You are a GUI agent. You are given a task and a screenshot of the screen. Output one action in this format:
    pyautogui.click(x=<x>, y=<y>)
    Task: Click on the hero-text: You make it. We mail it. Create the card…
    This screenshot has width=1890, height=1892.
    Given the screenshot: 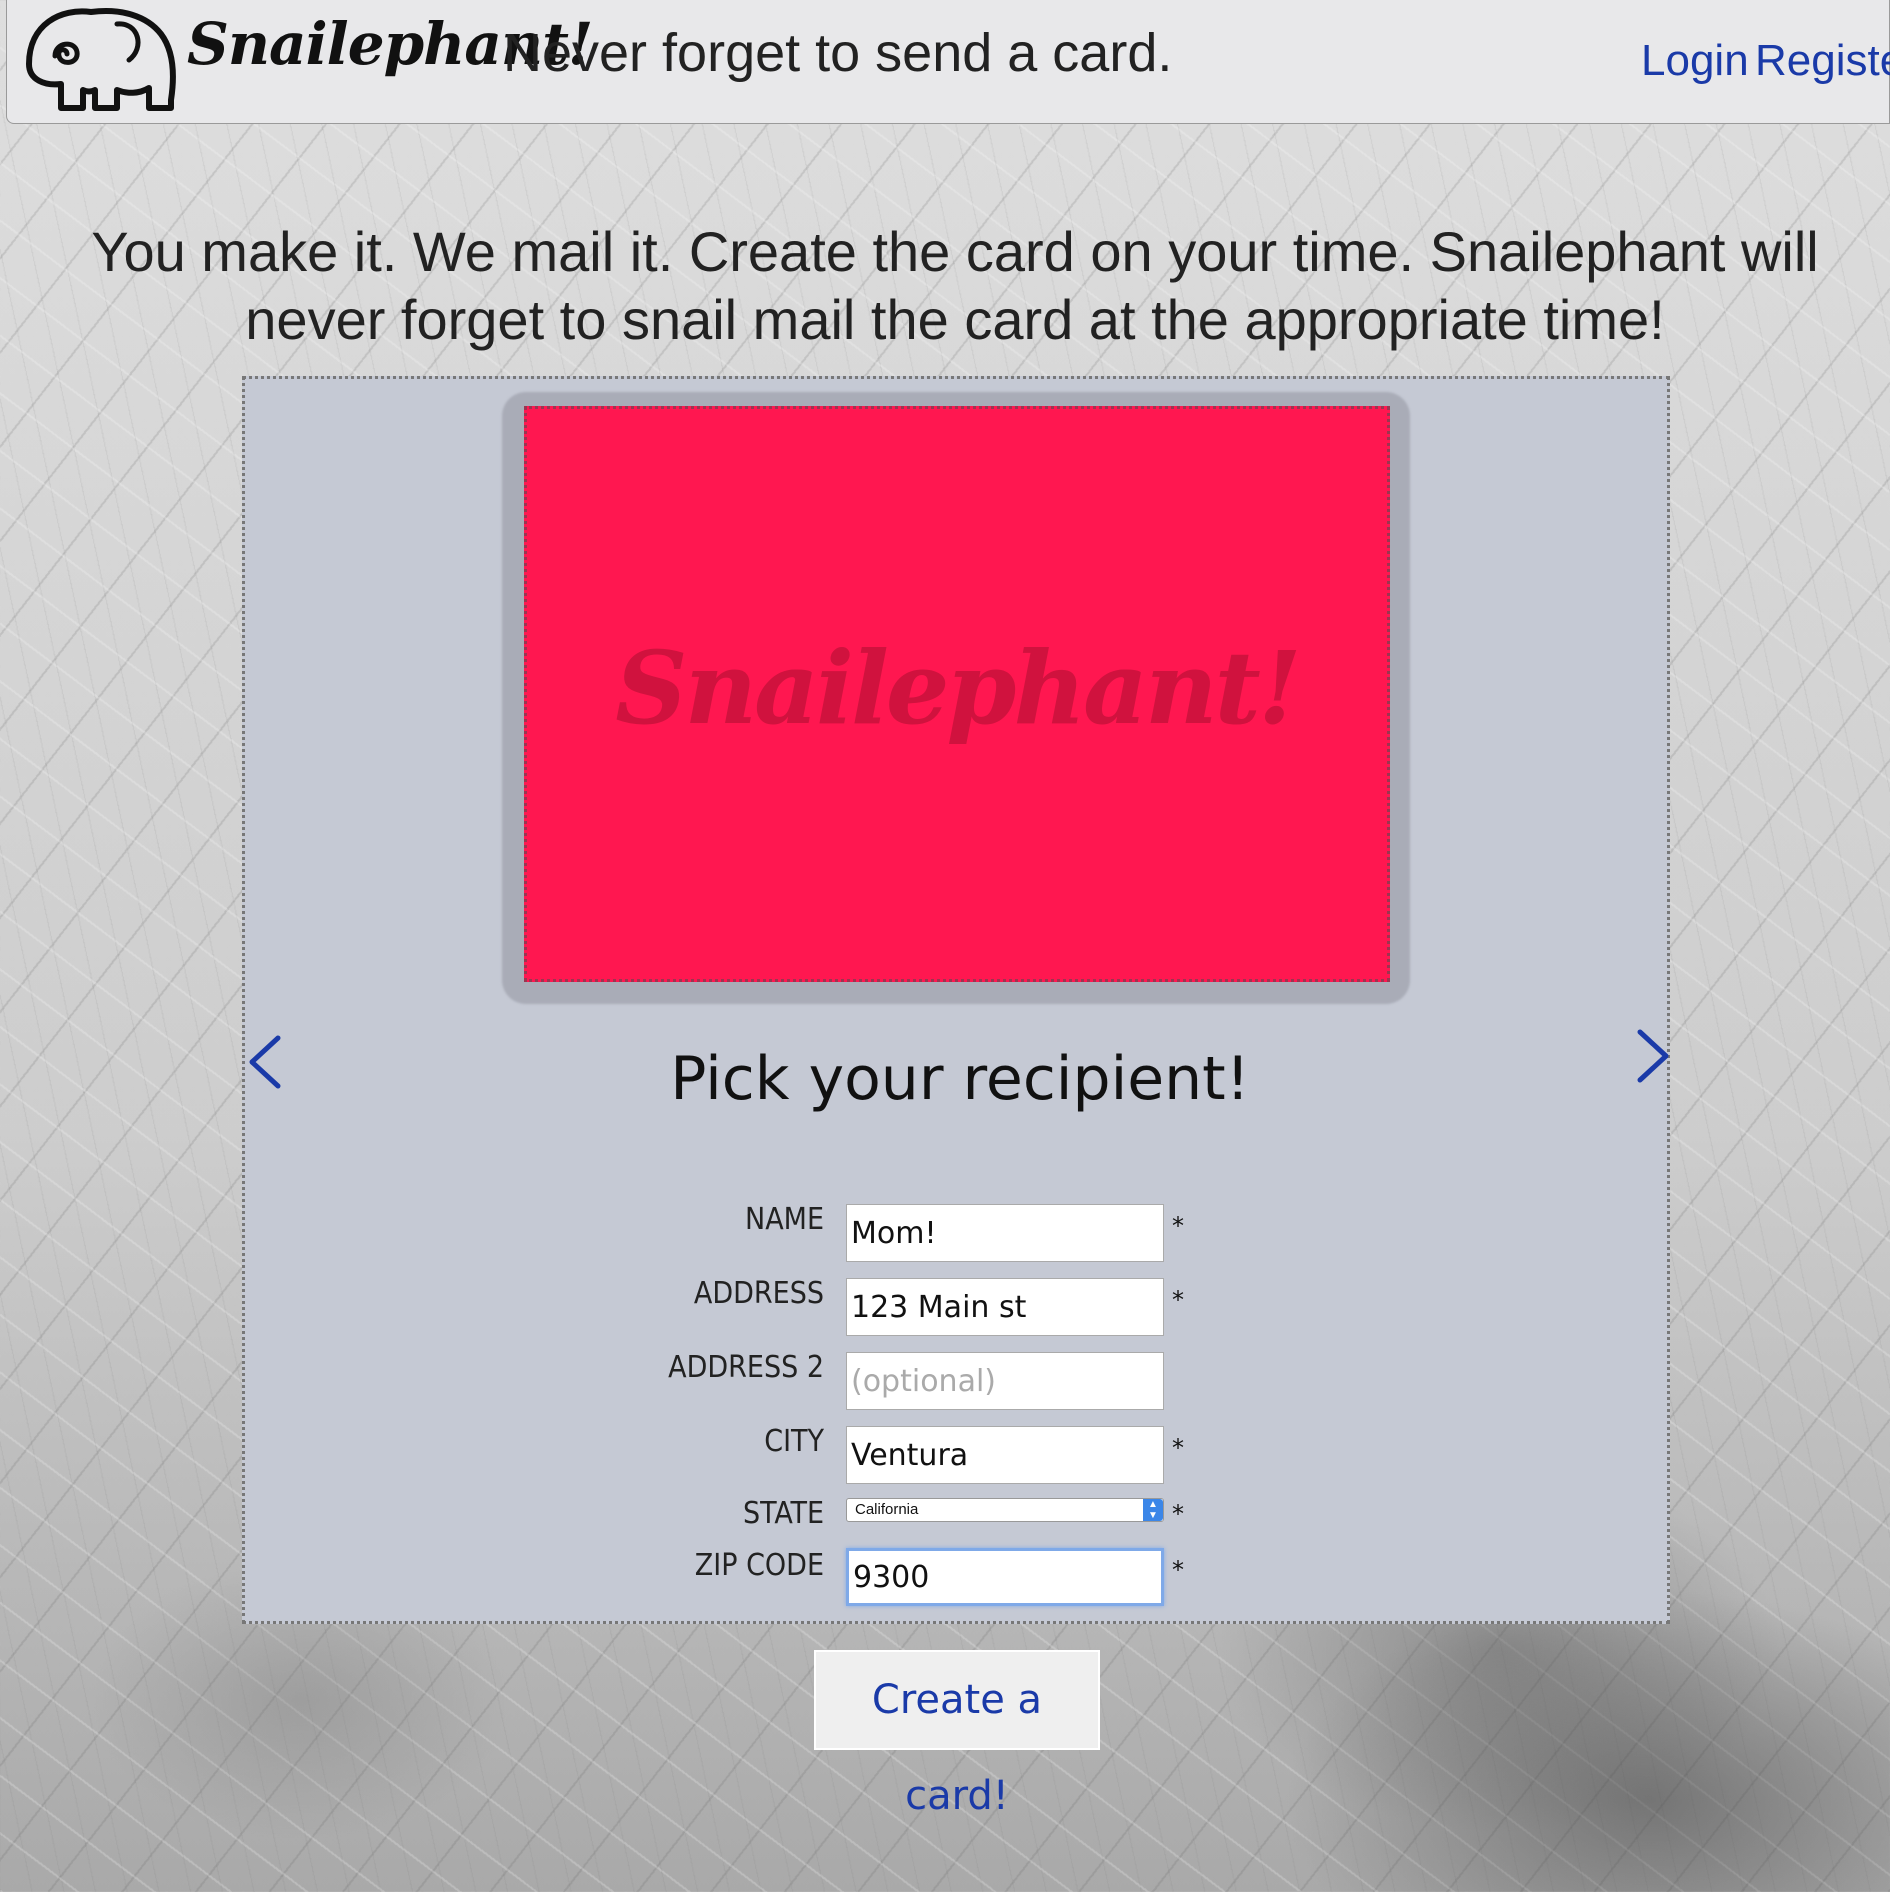 What is the action you would take?
    pyautogui.click(x=955, y=286)
    